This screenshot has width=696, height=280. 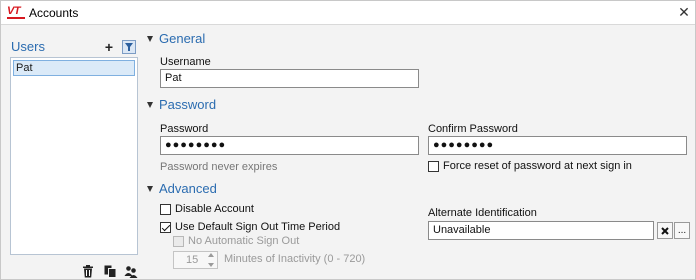 I want to click on password-never-expires-text: Password never expires, so click(x=219, y=167).